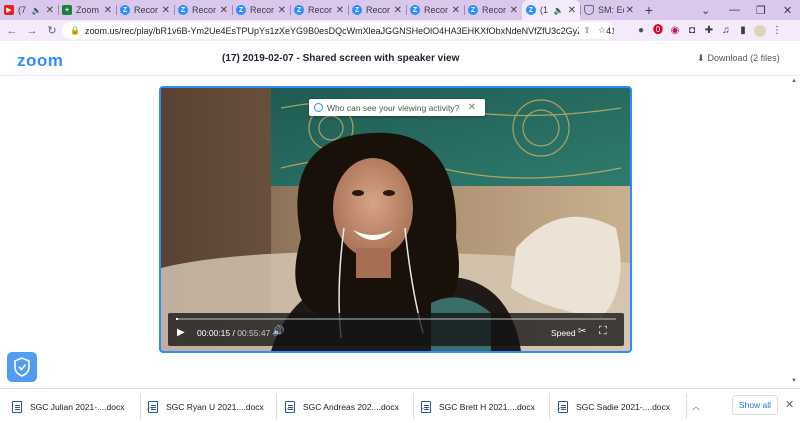 Image resolution: width=800 pixels, height=423 pixels. I want to click on lock-icon: 🔒, so click(75, 30).